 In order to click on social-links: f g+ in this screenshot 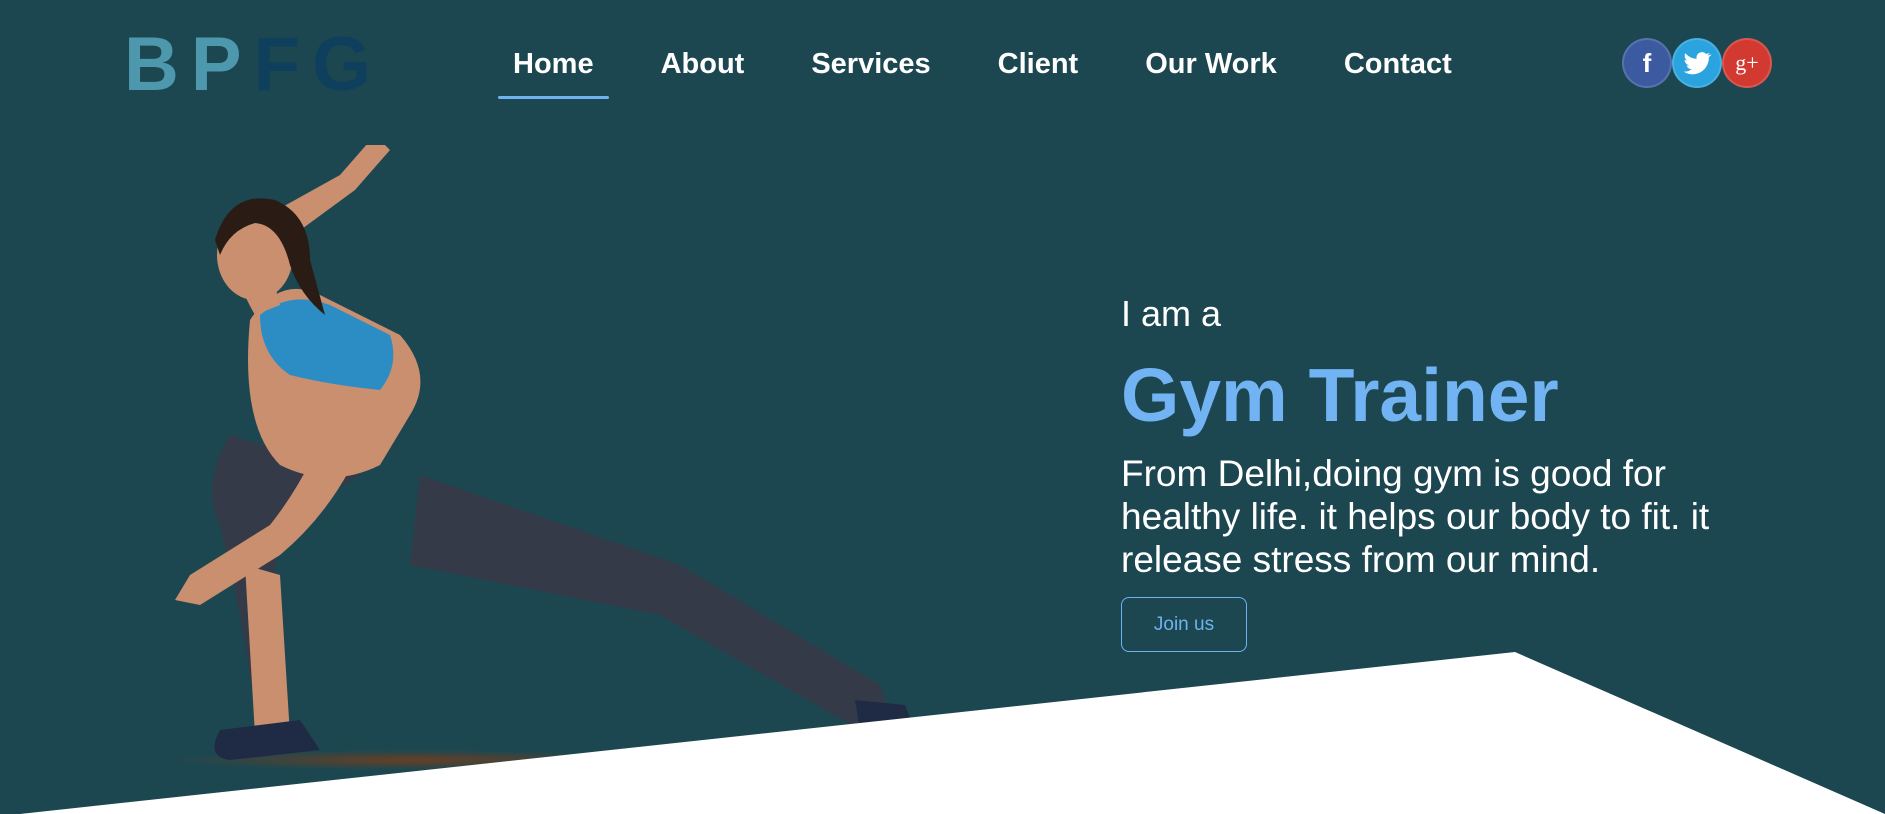, I will do `click(1697, 63)`.